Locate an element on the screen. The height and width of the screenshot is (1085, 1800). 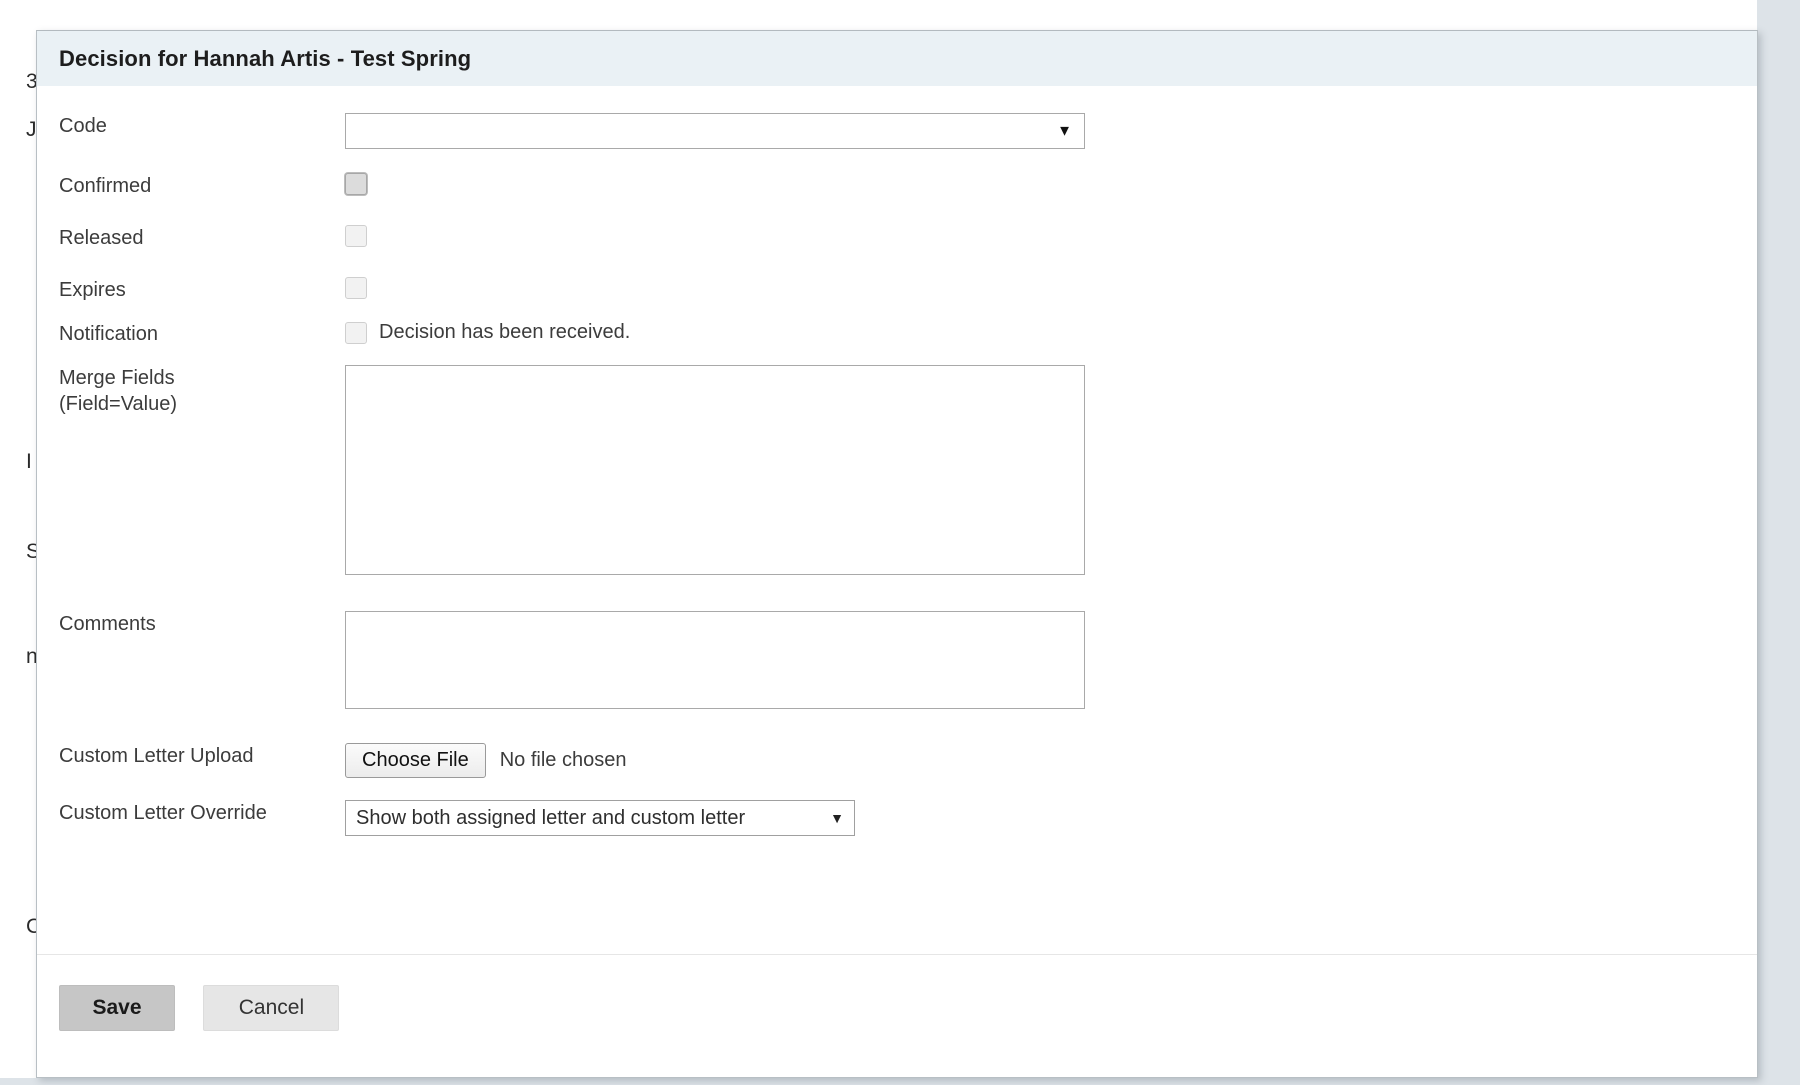
label-custom-letter-override: Custom Letter Override is located at coordinates (163, 813).